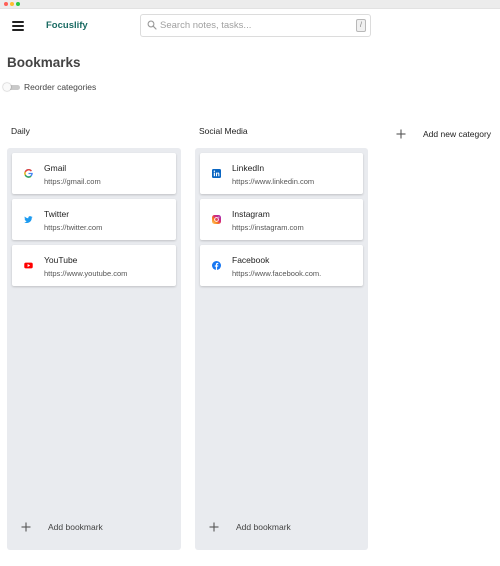 The height and width of the screenshot is (566, 500). I want to click on search-shortcut-key: /, so click(361, 25).